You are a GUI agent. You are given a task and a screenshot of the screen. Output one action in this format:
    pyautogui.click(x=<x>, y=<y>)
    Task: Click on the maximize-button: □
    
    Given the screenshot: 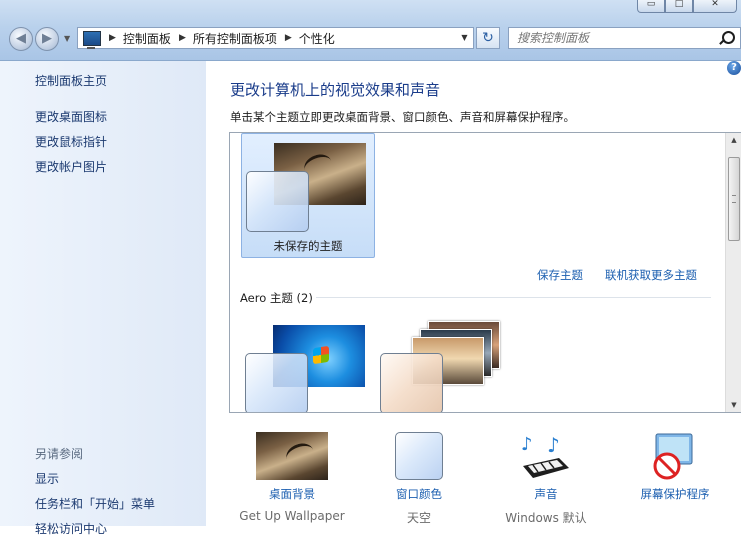 What is the action you would take?
    pyautogui.click(x=679, y=6)
    